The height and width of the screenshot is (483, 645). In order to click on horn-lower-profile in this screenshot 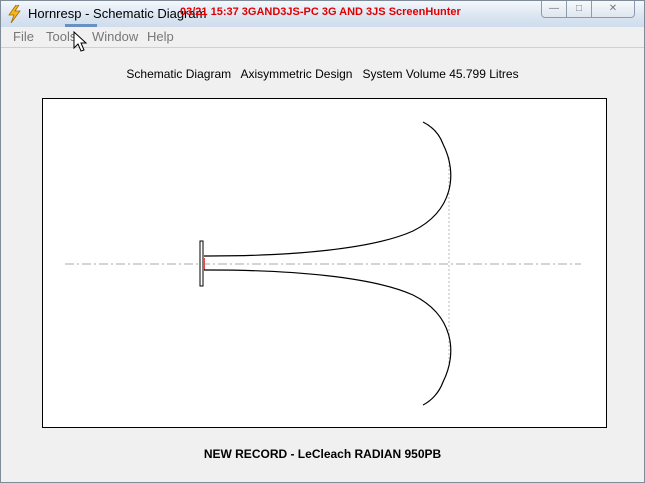, I will do `click(328, 337)`.